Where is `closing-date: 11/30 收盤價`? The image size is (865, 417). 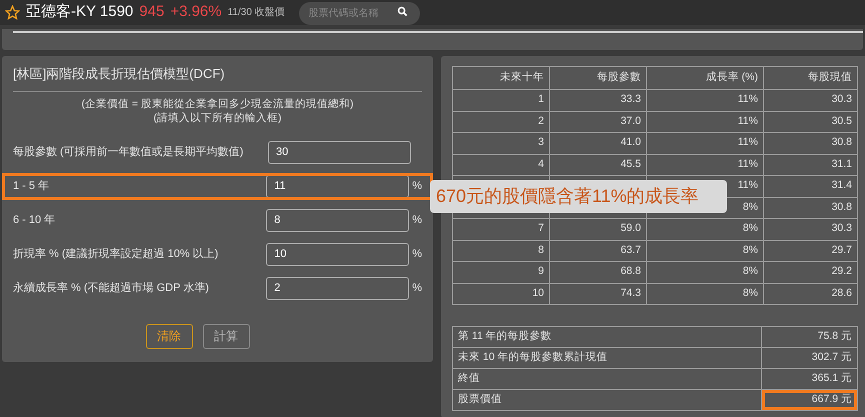
closing-date: 11/30 收盤價 is located at coordinates (256, 13).